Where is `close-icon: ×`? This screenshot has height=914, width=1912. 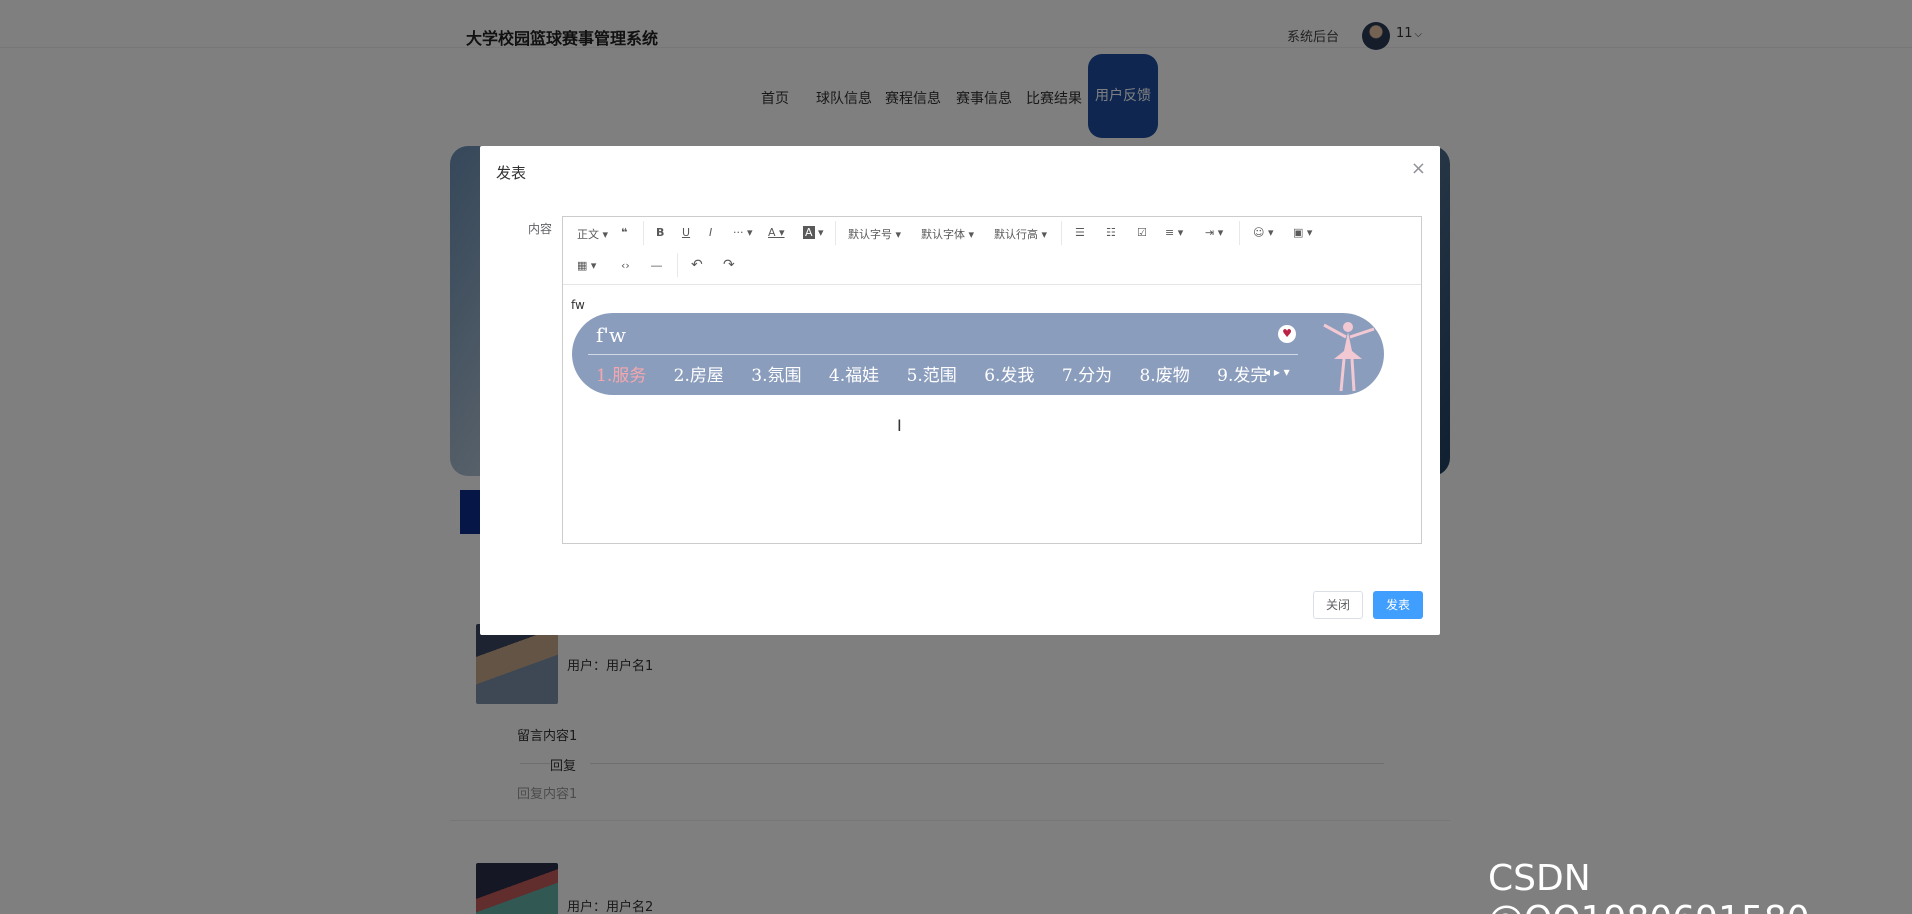 close-icon: × is located at coordinates (1418, 168).